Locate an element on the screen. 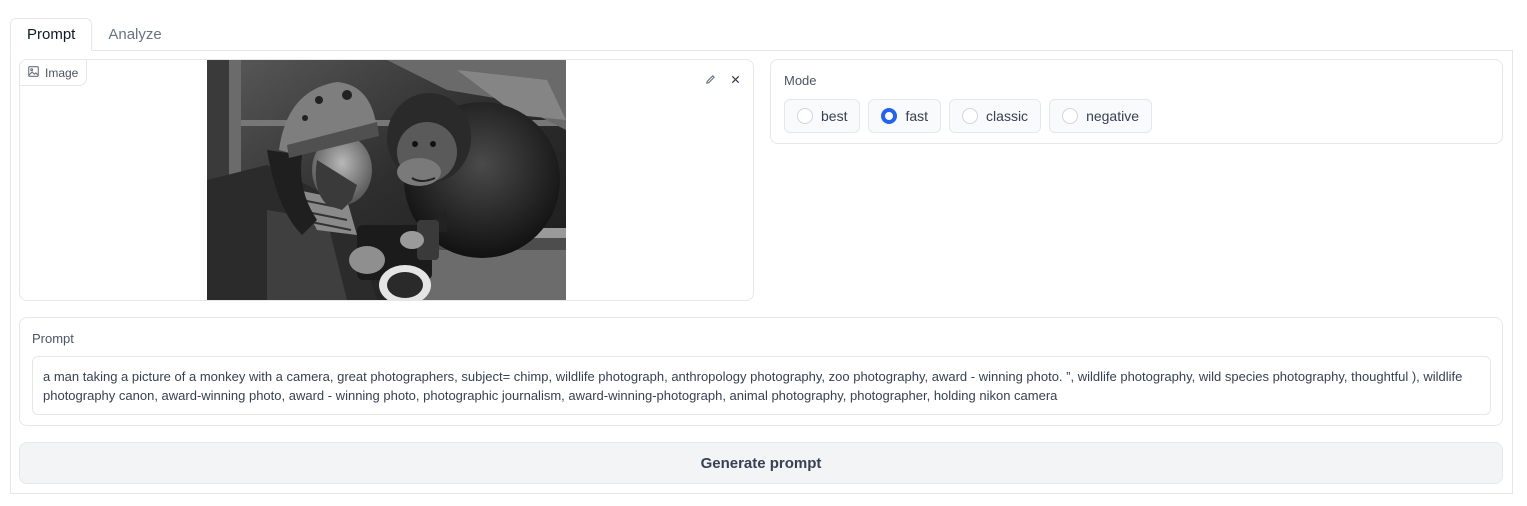  radio-fast: fast is located at coordinates (905, 116).